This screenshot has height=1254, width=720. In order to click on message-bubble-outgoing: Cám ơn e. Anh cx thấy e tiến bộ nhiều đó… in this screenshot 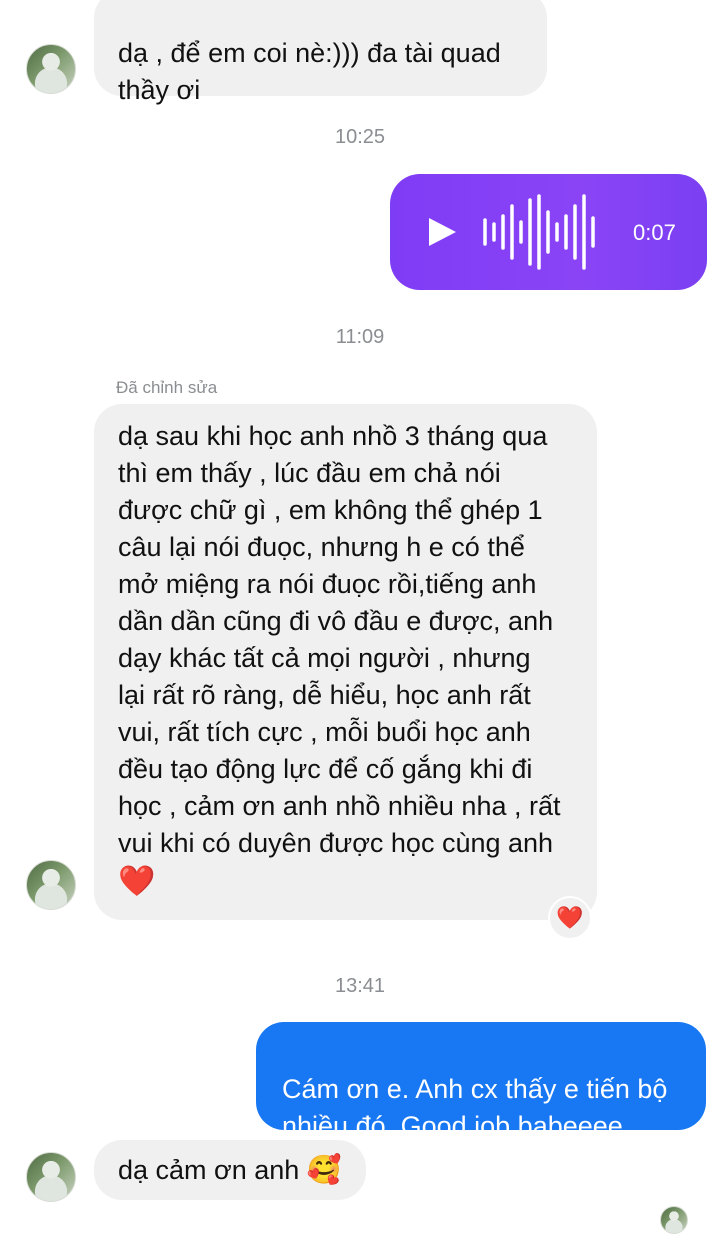, I will do `click(481, 1081)`.